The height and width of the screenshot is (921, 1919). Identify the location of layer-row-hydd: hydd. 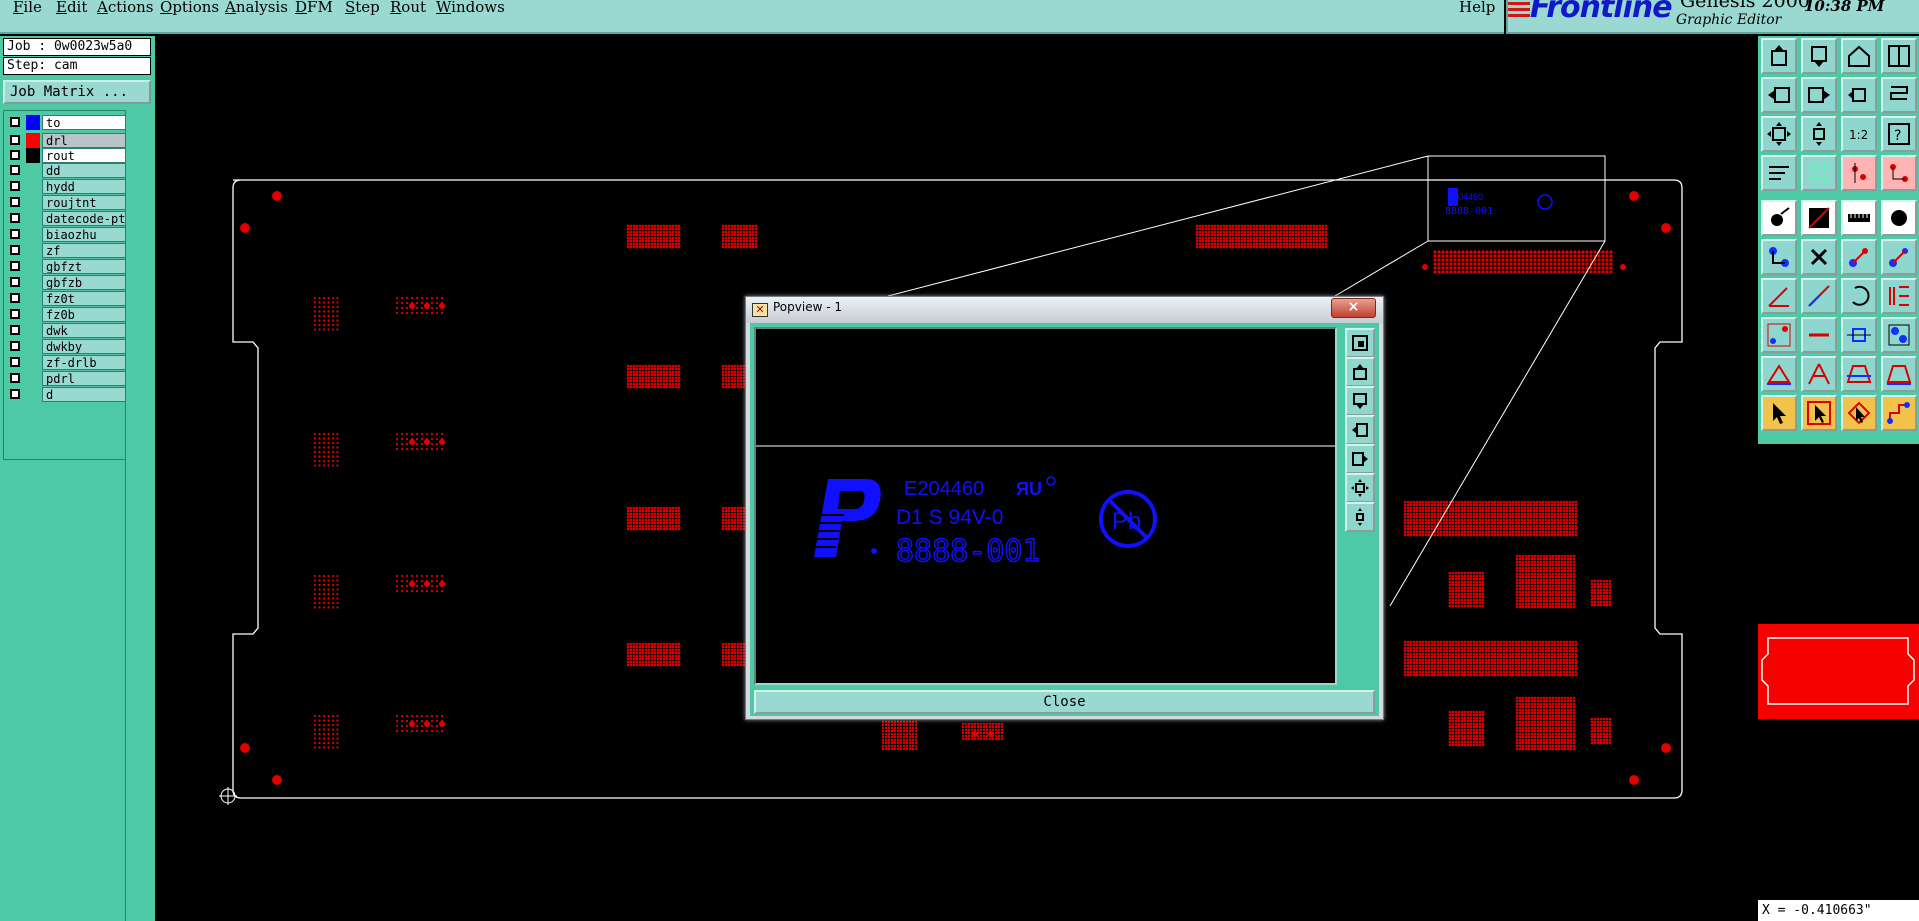
(68, 186).